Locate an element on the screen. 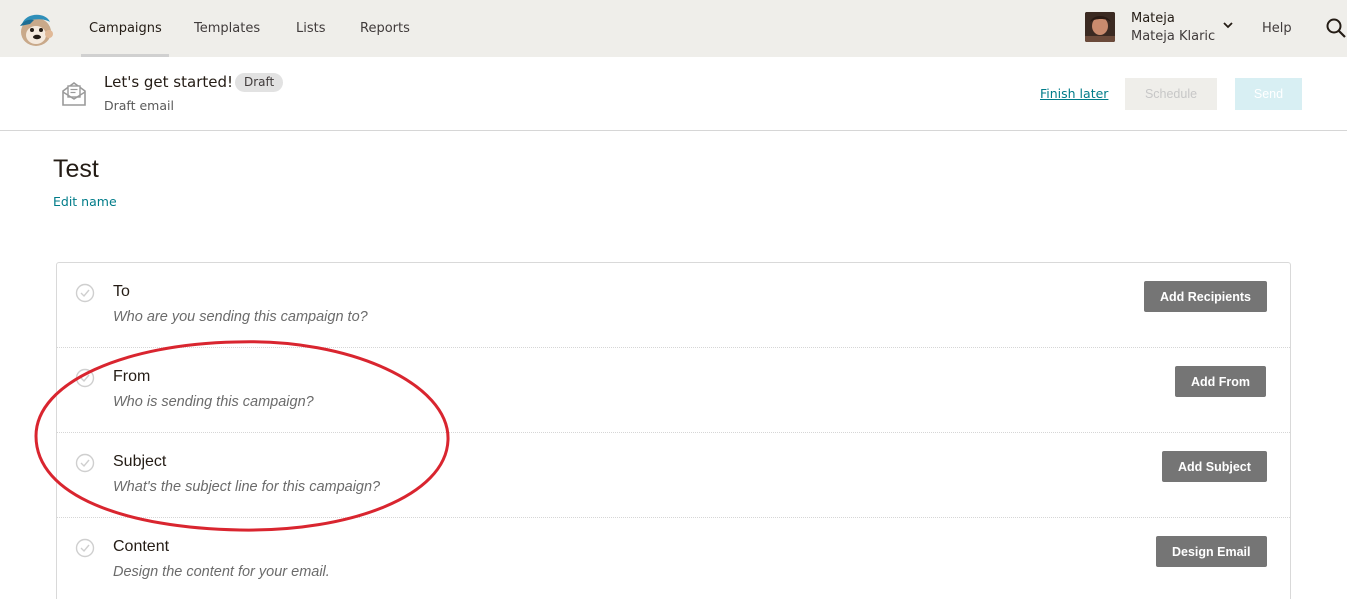  checklist-label: Subject is located at coordinates (140, 461).